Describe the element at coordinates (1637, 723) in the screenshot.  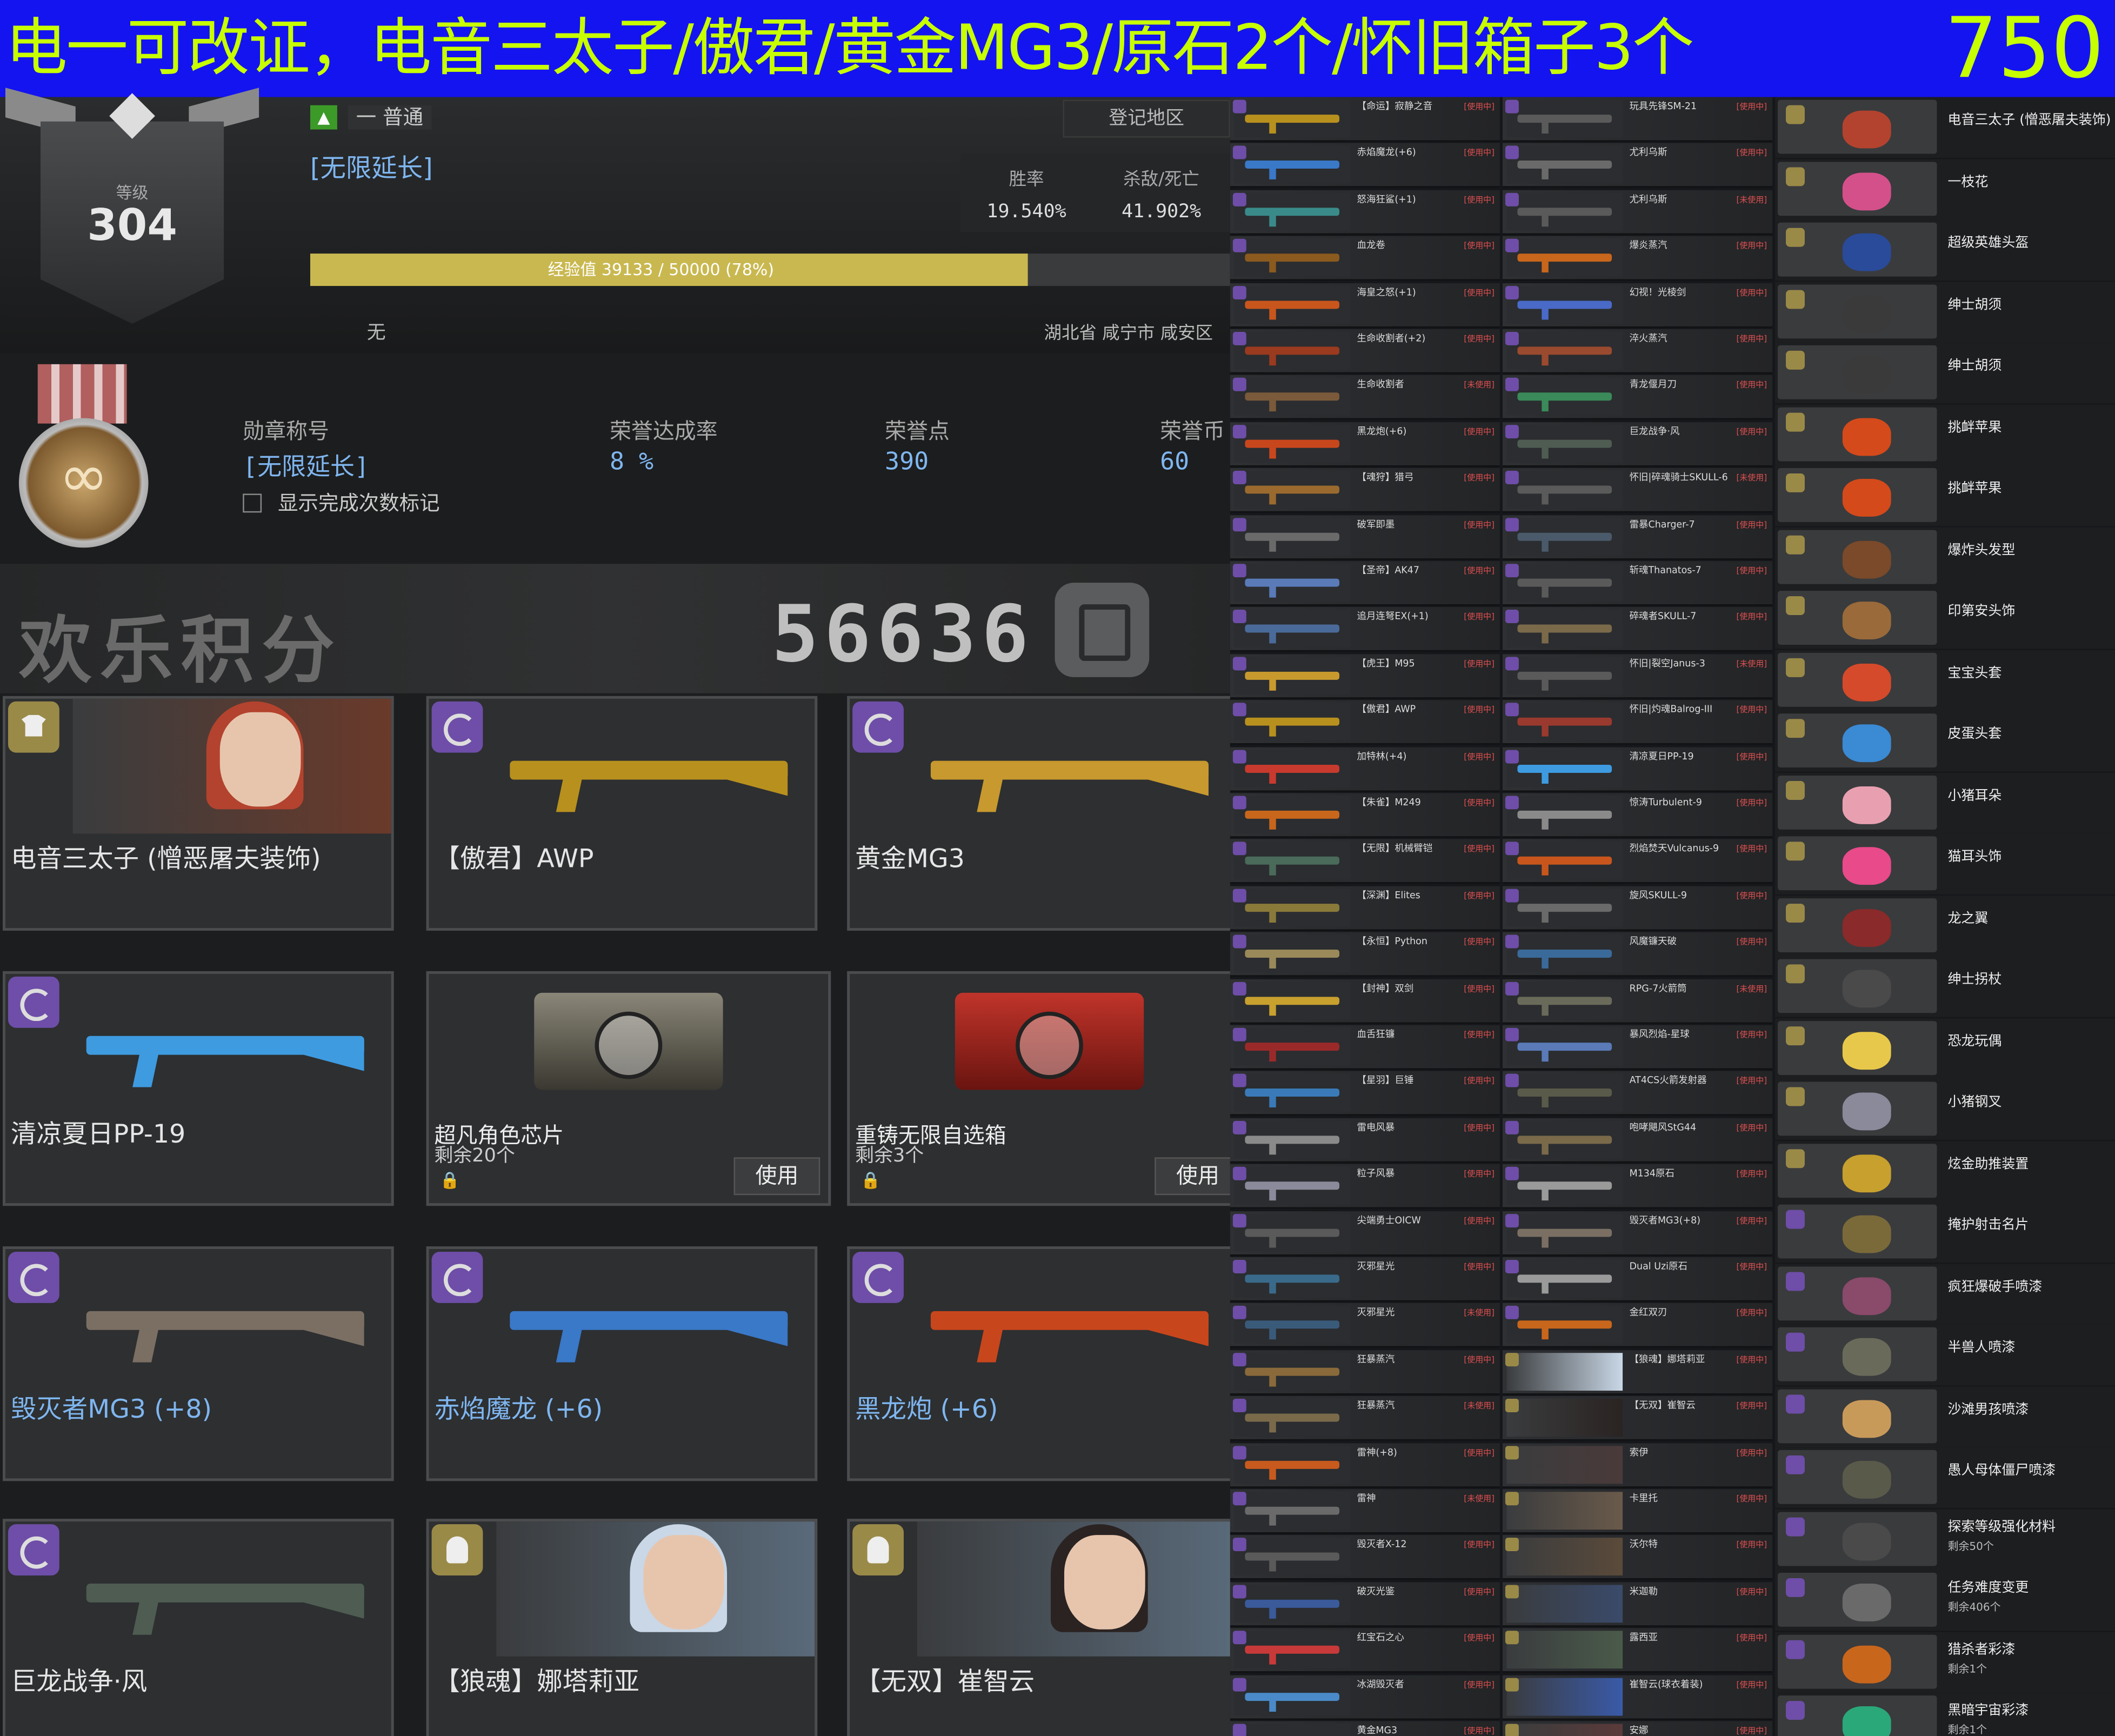
I see `inventory-row: 怀旧|灼魂Balrog-III [使用中]` at that location.